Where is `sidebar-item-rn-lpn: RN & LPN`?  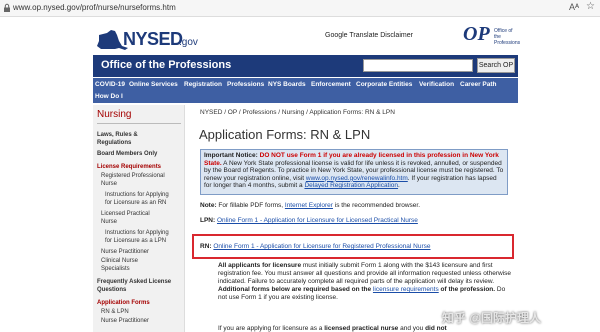
sidebar-item-rn-lpn: RN & LPN is located at coordinates (115, 312).